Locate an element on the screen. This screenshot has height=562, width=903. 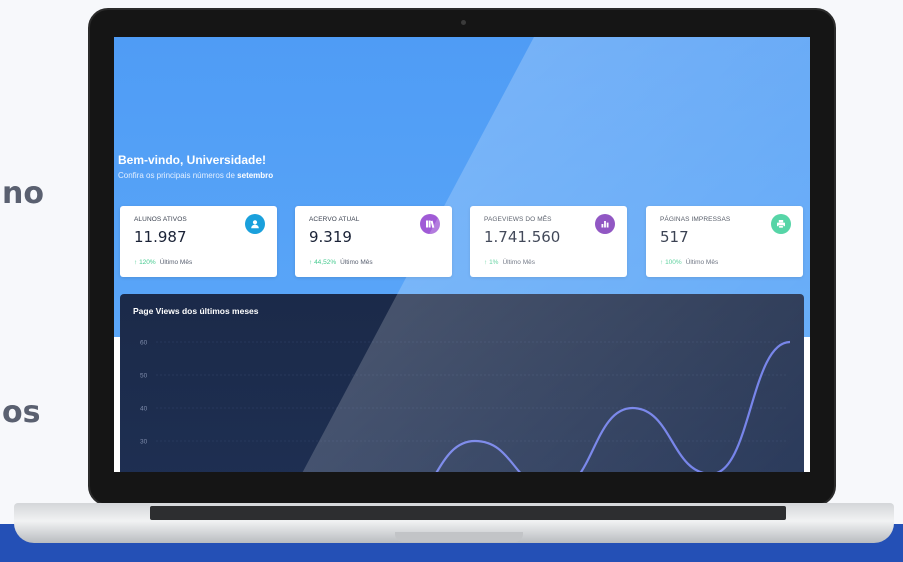
stat-card-alunos: ALUNOS ATIVOS 11.987 ↑ 120% Último Mês is located at coordinates (198, 241).